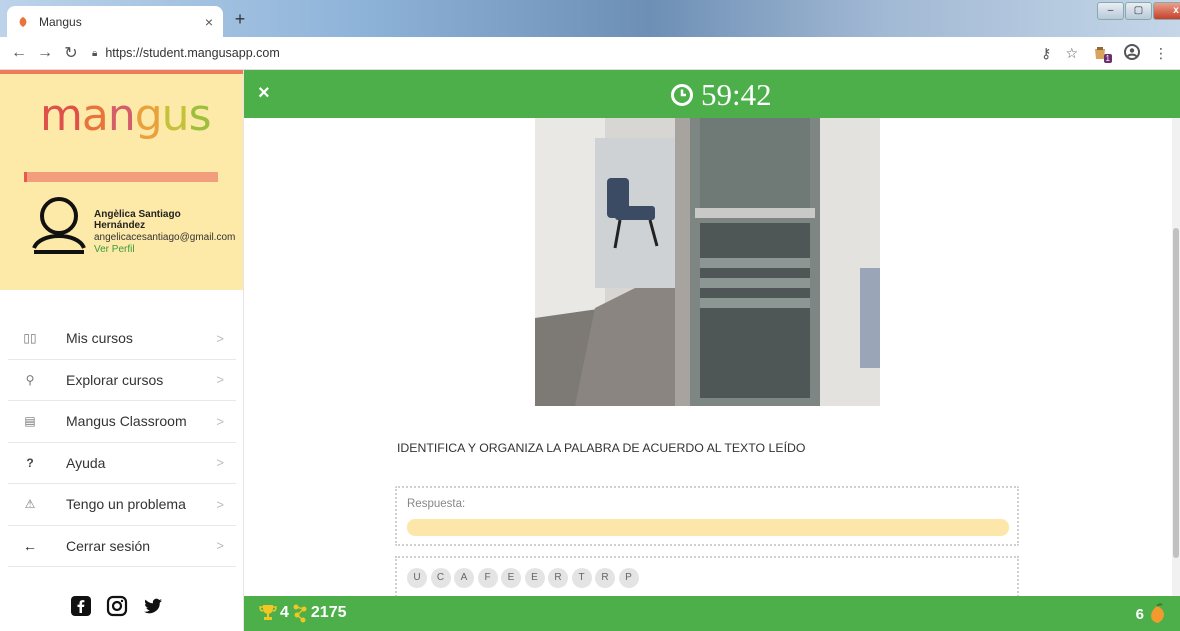  I want to click on user-email: angelicacesantiago@gmail.com, so click(165, 237).